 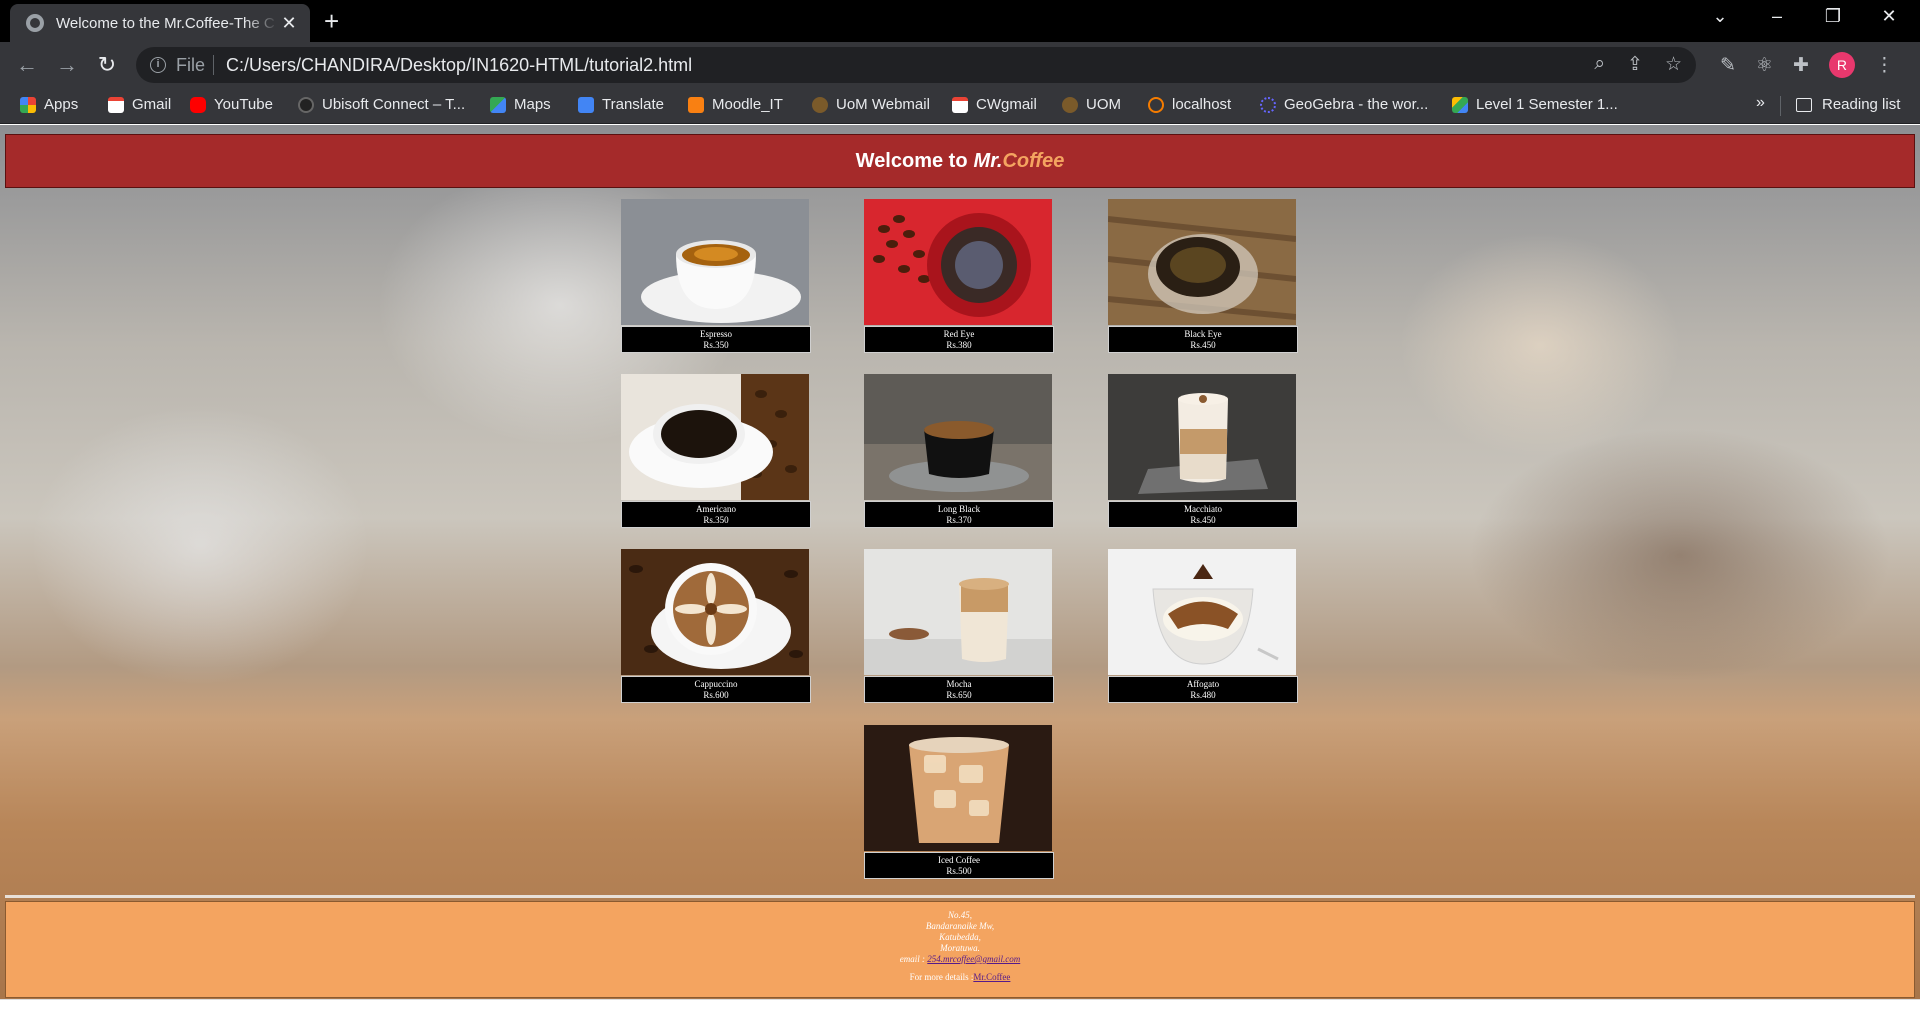 I want to click on gmail-icon, so click(x=960, y=104).